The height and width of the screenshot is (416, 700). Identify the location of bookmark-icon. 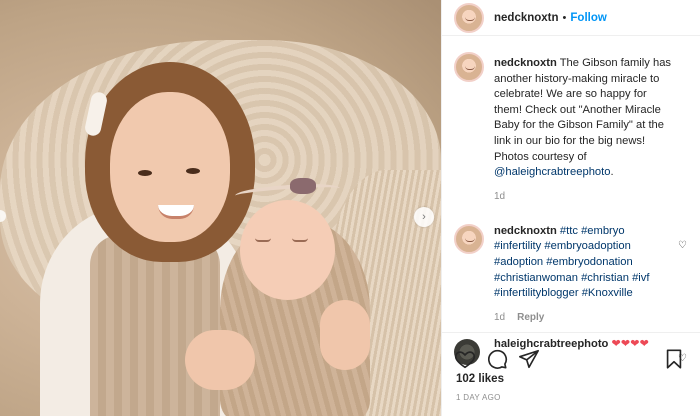
(674, 359).